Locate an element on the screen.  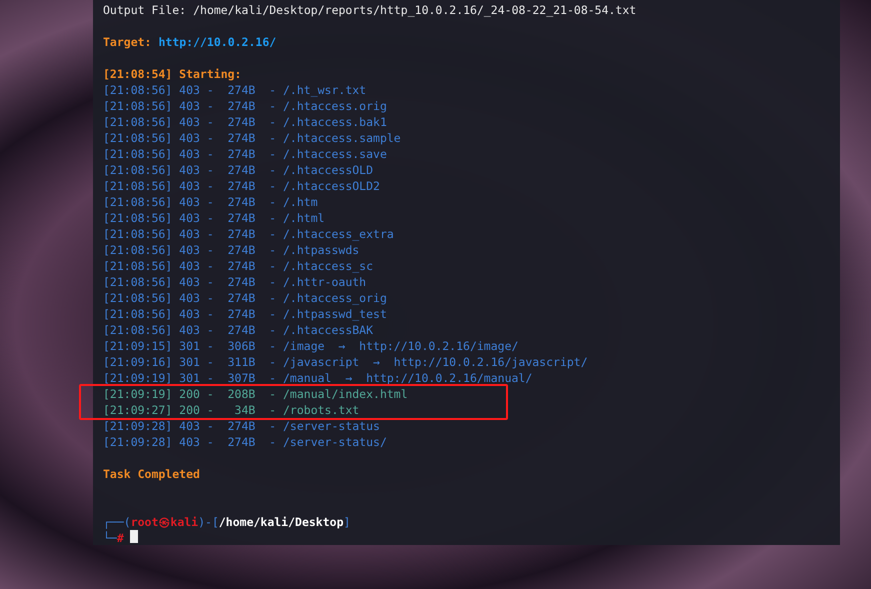
log-line: [21:09:28] 403 - 274B - /server-status/ is located at coordinates (245, 442).